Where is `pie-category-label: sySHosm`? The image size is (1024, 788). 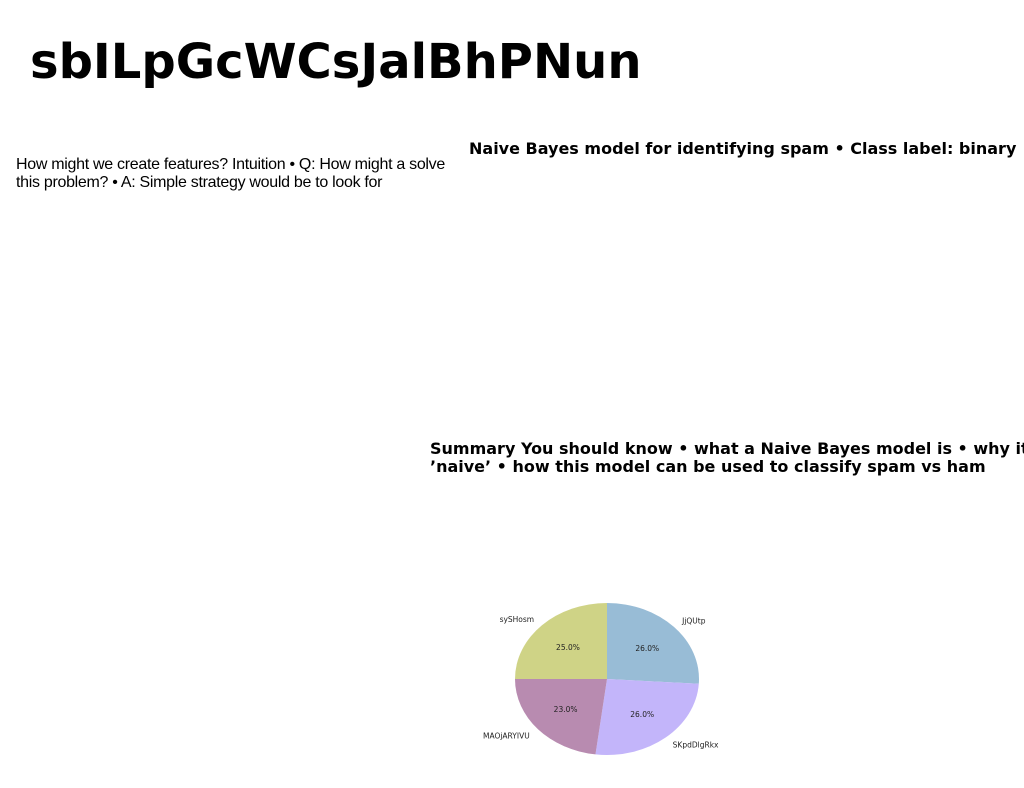 pie-category-label: sySHosm is located at coordinates (517, 619).